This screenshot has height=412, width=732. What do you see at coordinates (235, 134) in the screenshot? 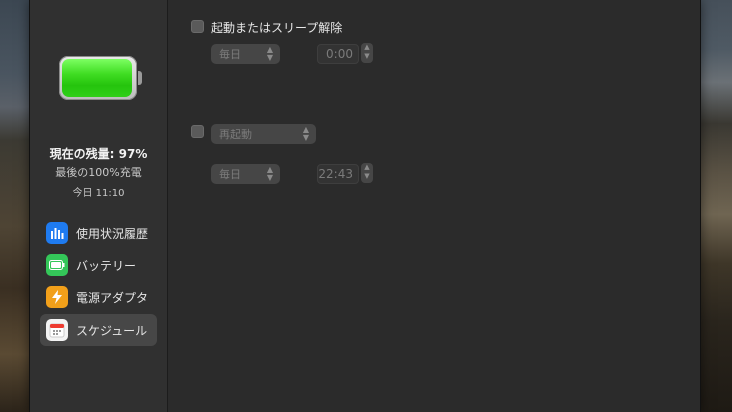
I see `action-value: 再起動` at bounding box center [235, 134].